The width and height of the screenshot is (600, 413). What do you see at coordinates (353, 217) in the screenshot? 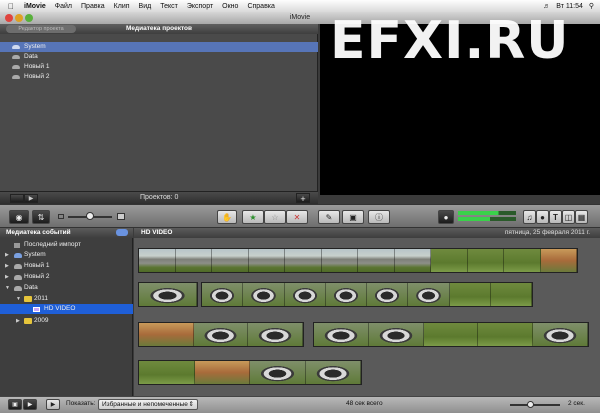
I see `crop-button: ▣` at bounding box center [353, 217].